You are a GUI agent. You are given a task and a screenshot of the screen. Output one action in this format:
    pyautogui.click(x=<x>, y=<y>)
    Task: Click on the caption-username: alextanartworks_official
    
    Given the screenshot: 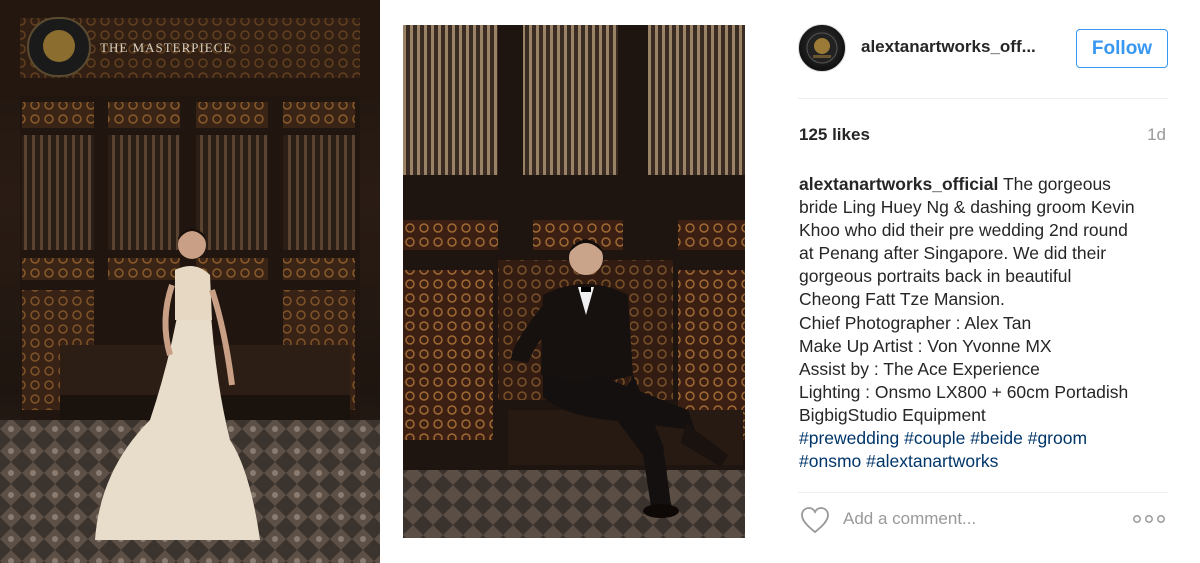 What is the action you would take?
    pyautogui.click(x=898, y=184)
    